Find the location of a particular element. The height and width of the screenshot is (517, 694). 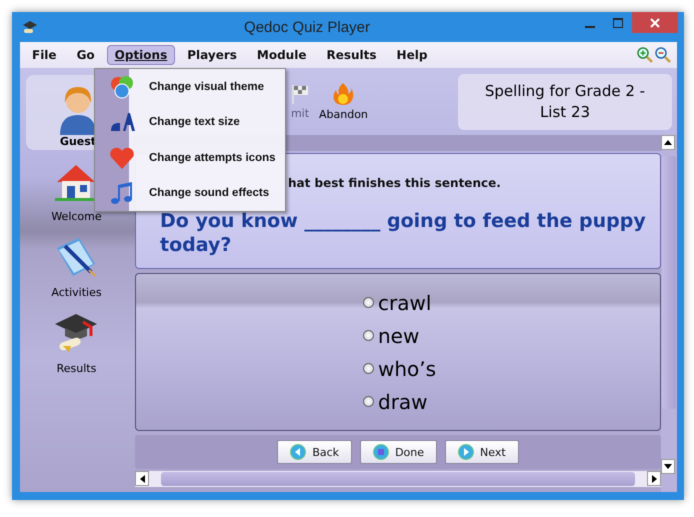

nav-button: Back is located at coordinates (314, 452).